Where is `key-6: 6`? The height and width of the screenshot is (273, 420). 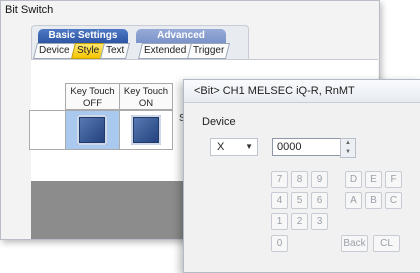 key-6: 6 is located at coordinates (319, 200).